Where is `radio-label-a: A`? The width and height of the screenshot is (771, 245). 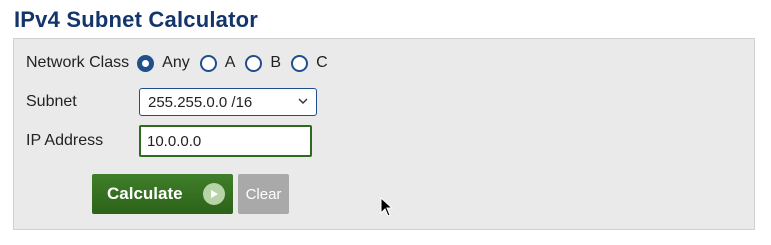
radio-label-a: A is located at coordinates (230, 62).